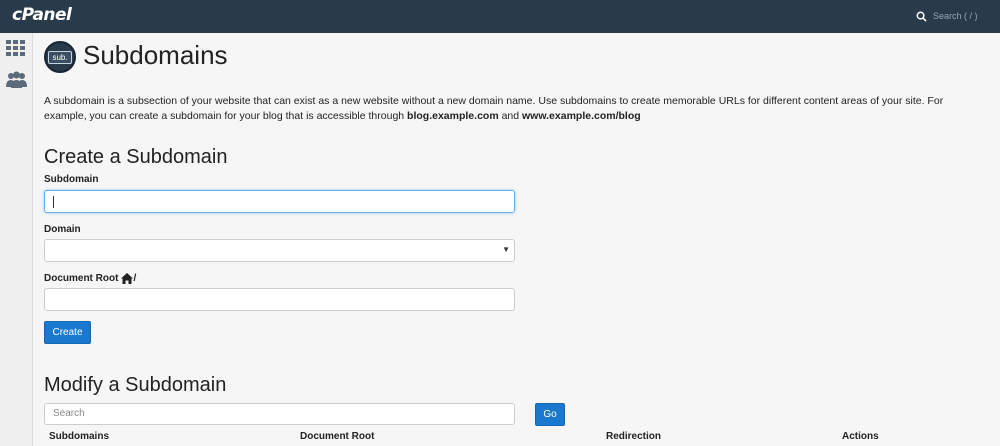  Describe the element at coordinates (500, 16) in the screenshot. I see `top-bar: cPanel Search ( / )` at that location.